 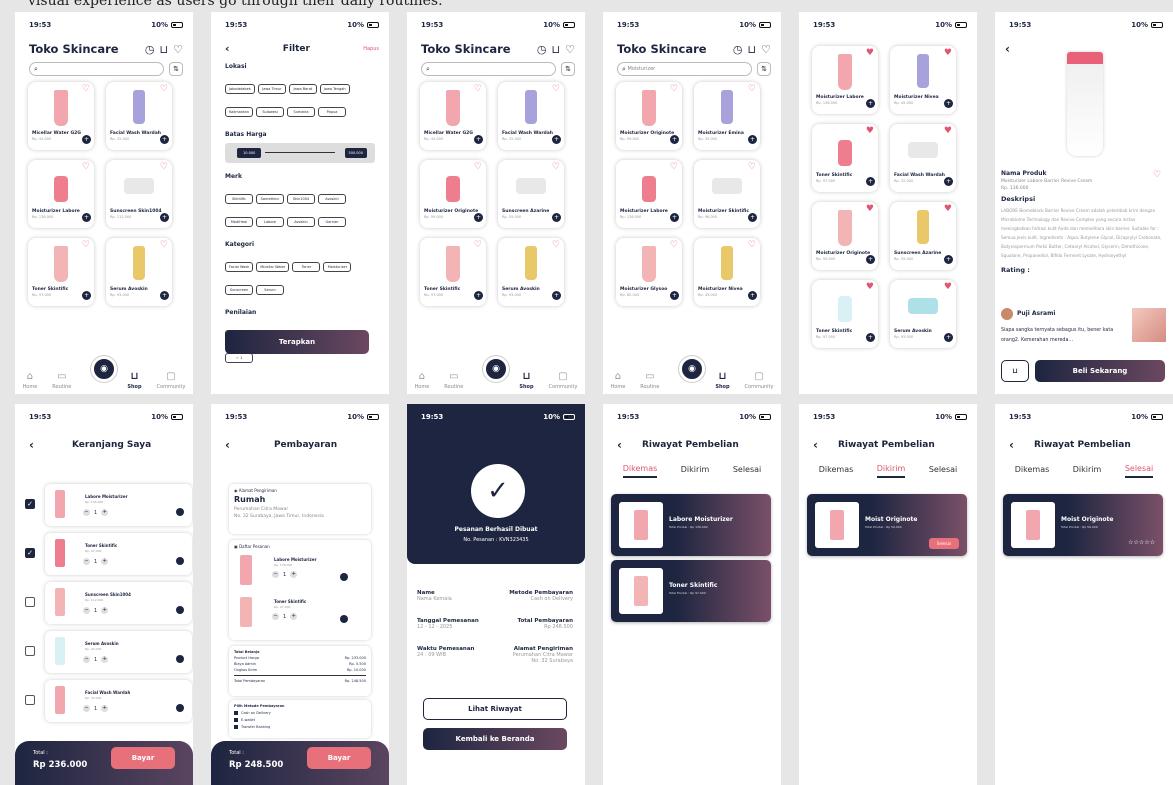 What do you see at coordinates (297, 342) in the screenshot?
I see `apply-button: Terapkan` at bounding box center [297, 342].